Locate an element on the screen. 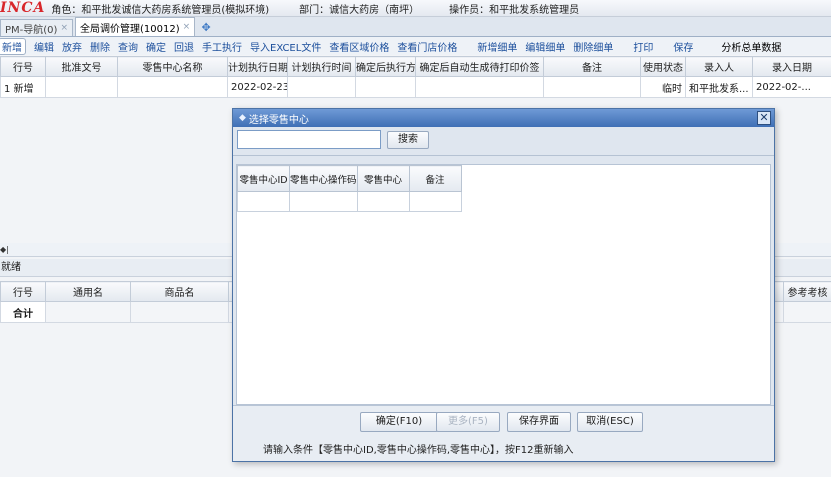 The width and height of the screenshot is (831, 477). retail-center-grid: 零售中心ID 零售中心操作码 零售中心 备注 is located at coordinates (349, 188).